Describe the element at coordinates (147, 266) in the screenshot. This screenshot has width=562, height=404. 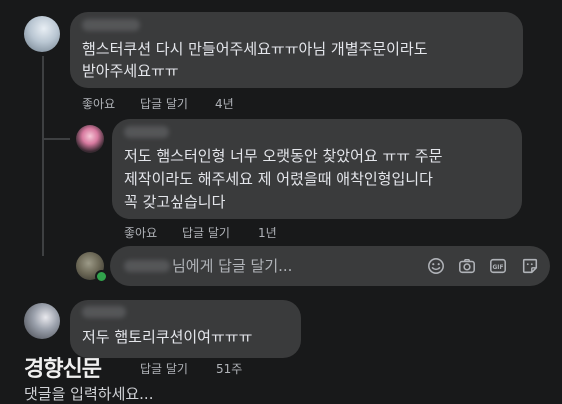
I see `reply-target-name-blurred` at that location.